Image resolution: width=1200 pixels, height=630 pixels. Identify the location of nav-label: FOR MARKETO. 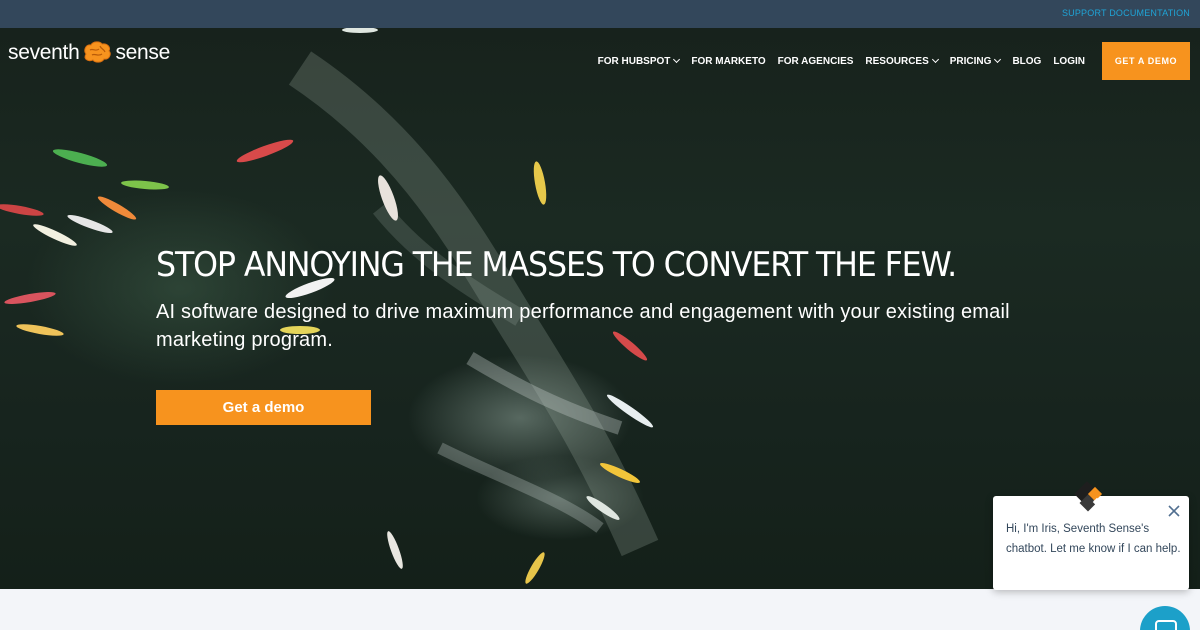
(728, 61).